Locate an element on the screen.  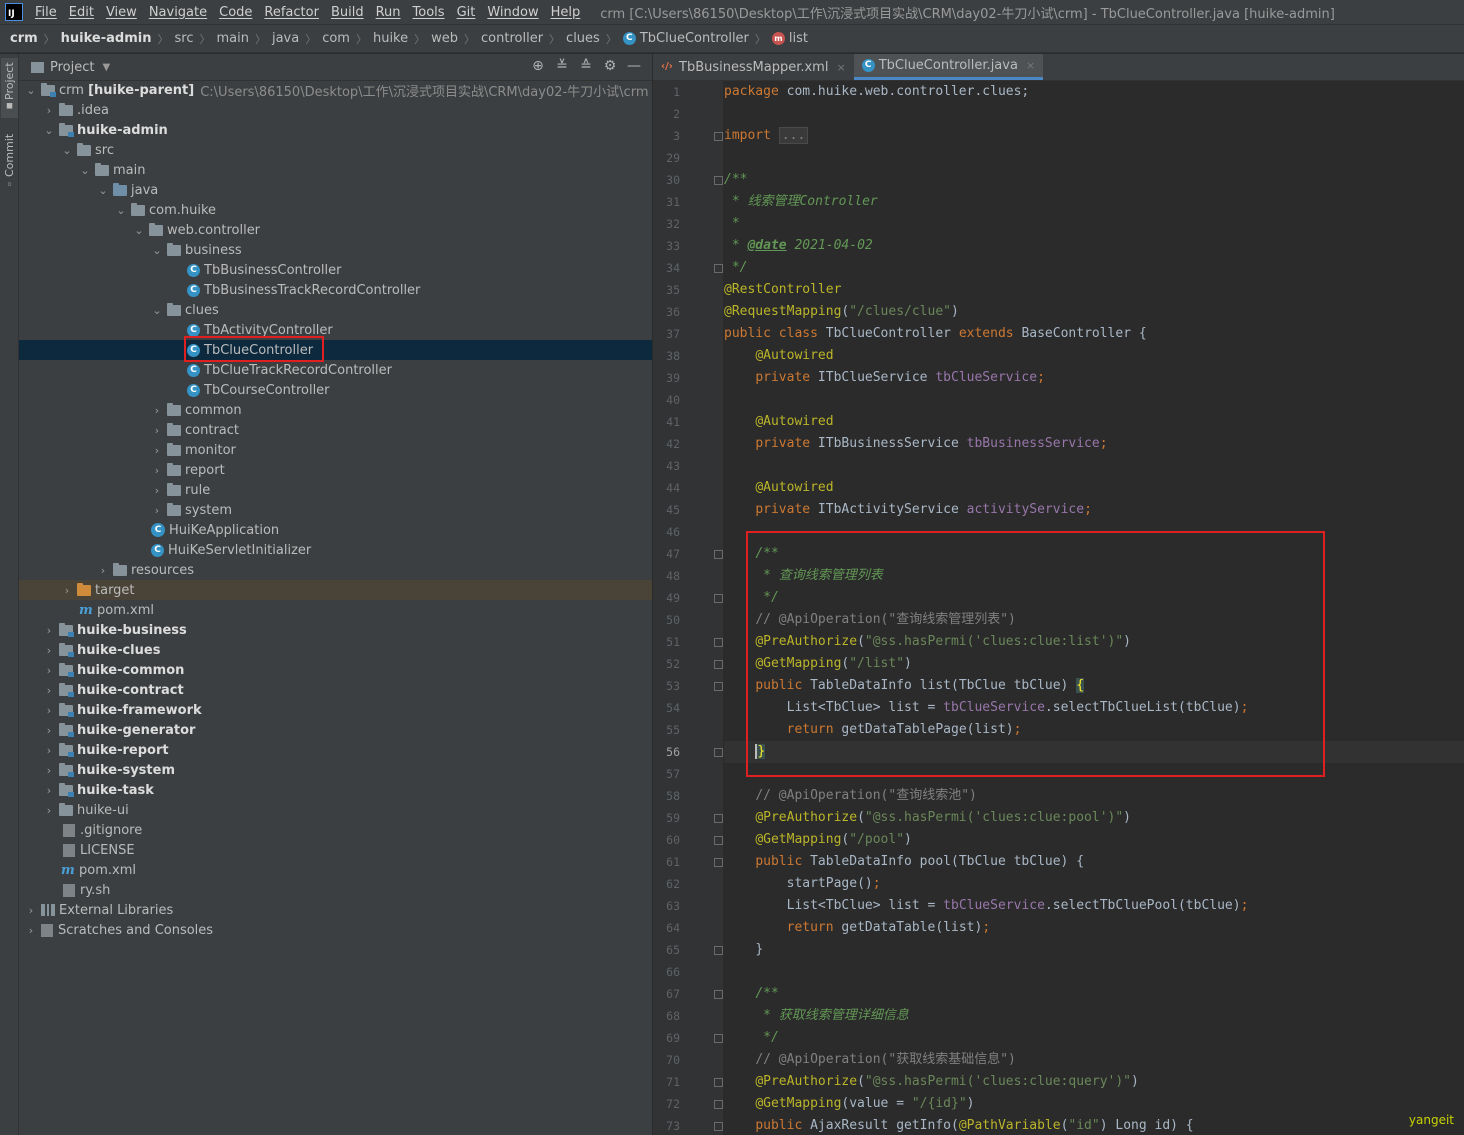
tree-item-idea: › .idea is located at coordinates (335, 110).